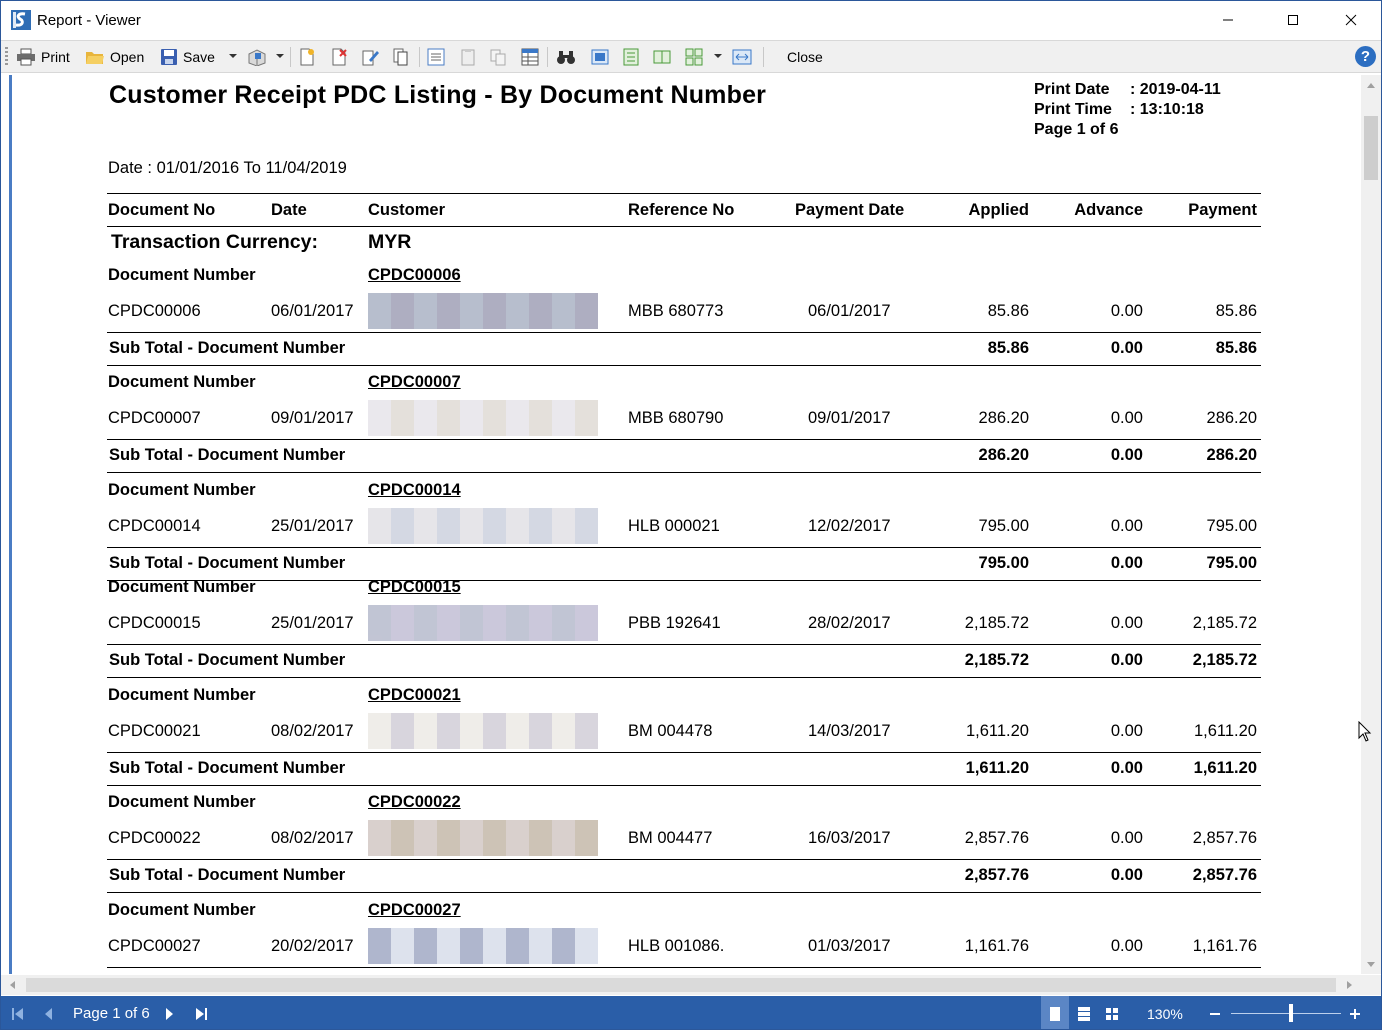 This screenshot has height=1030, width=1382. I want to click on two-pages-icon, so click(662, 57).